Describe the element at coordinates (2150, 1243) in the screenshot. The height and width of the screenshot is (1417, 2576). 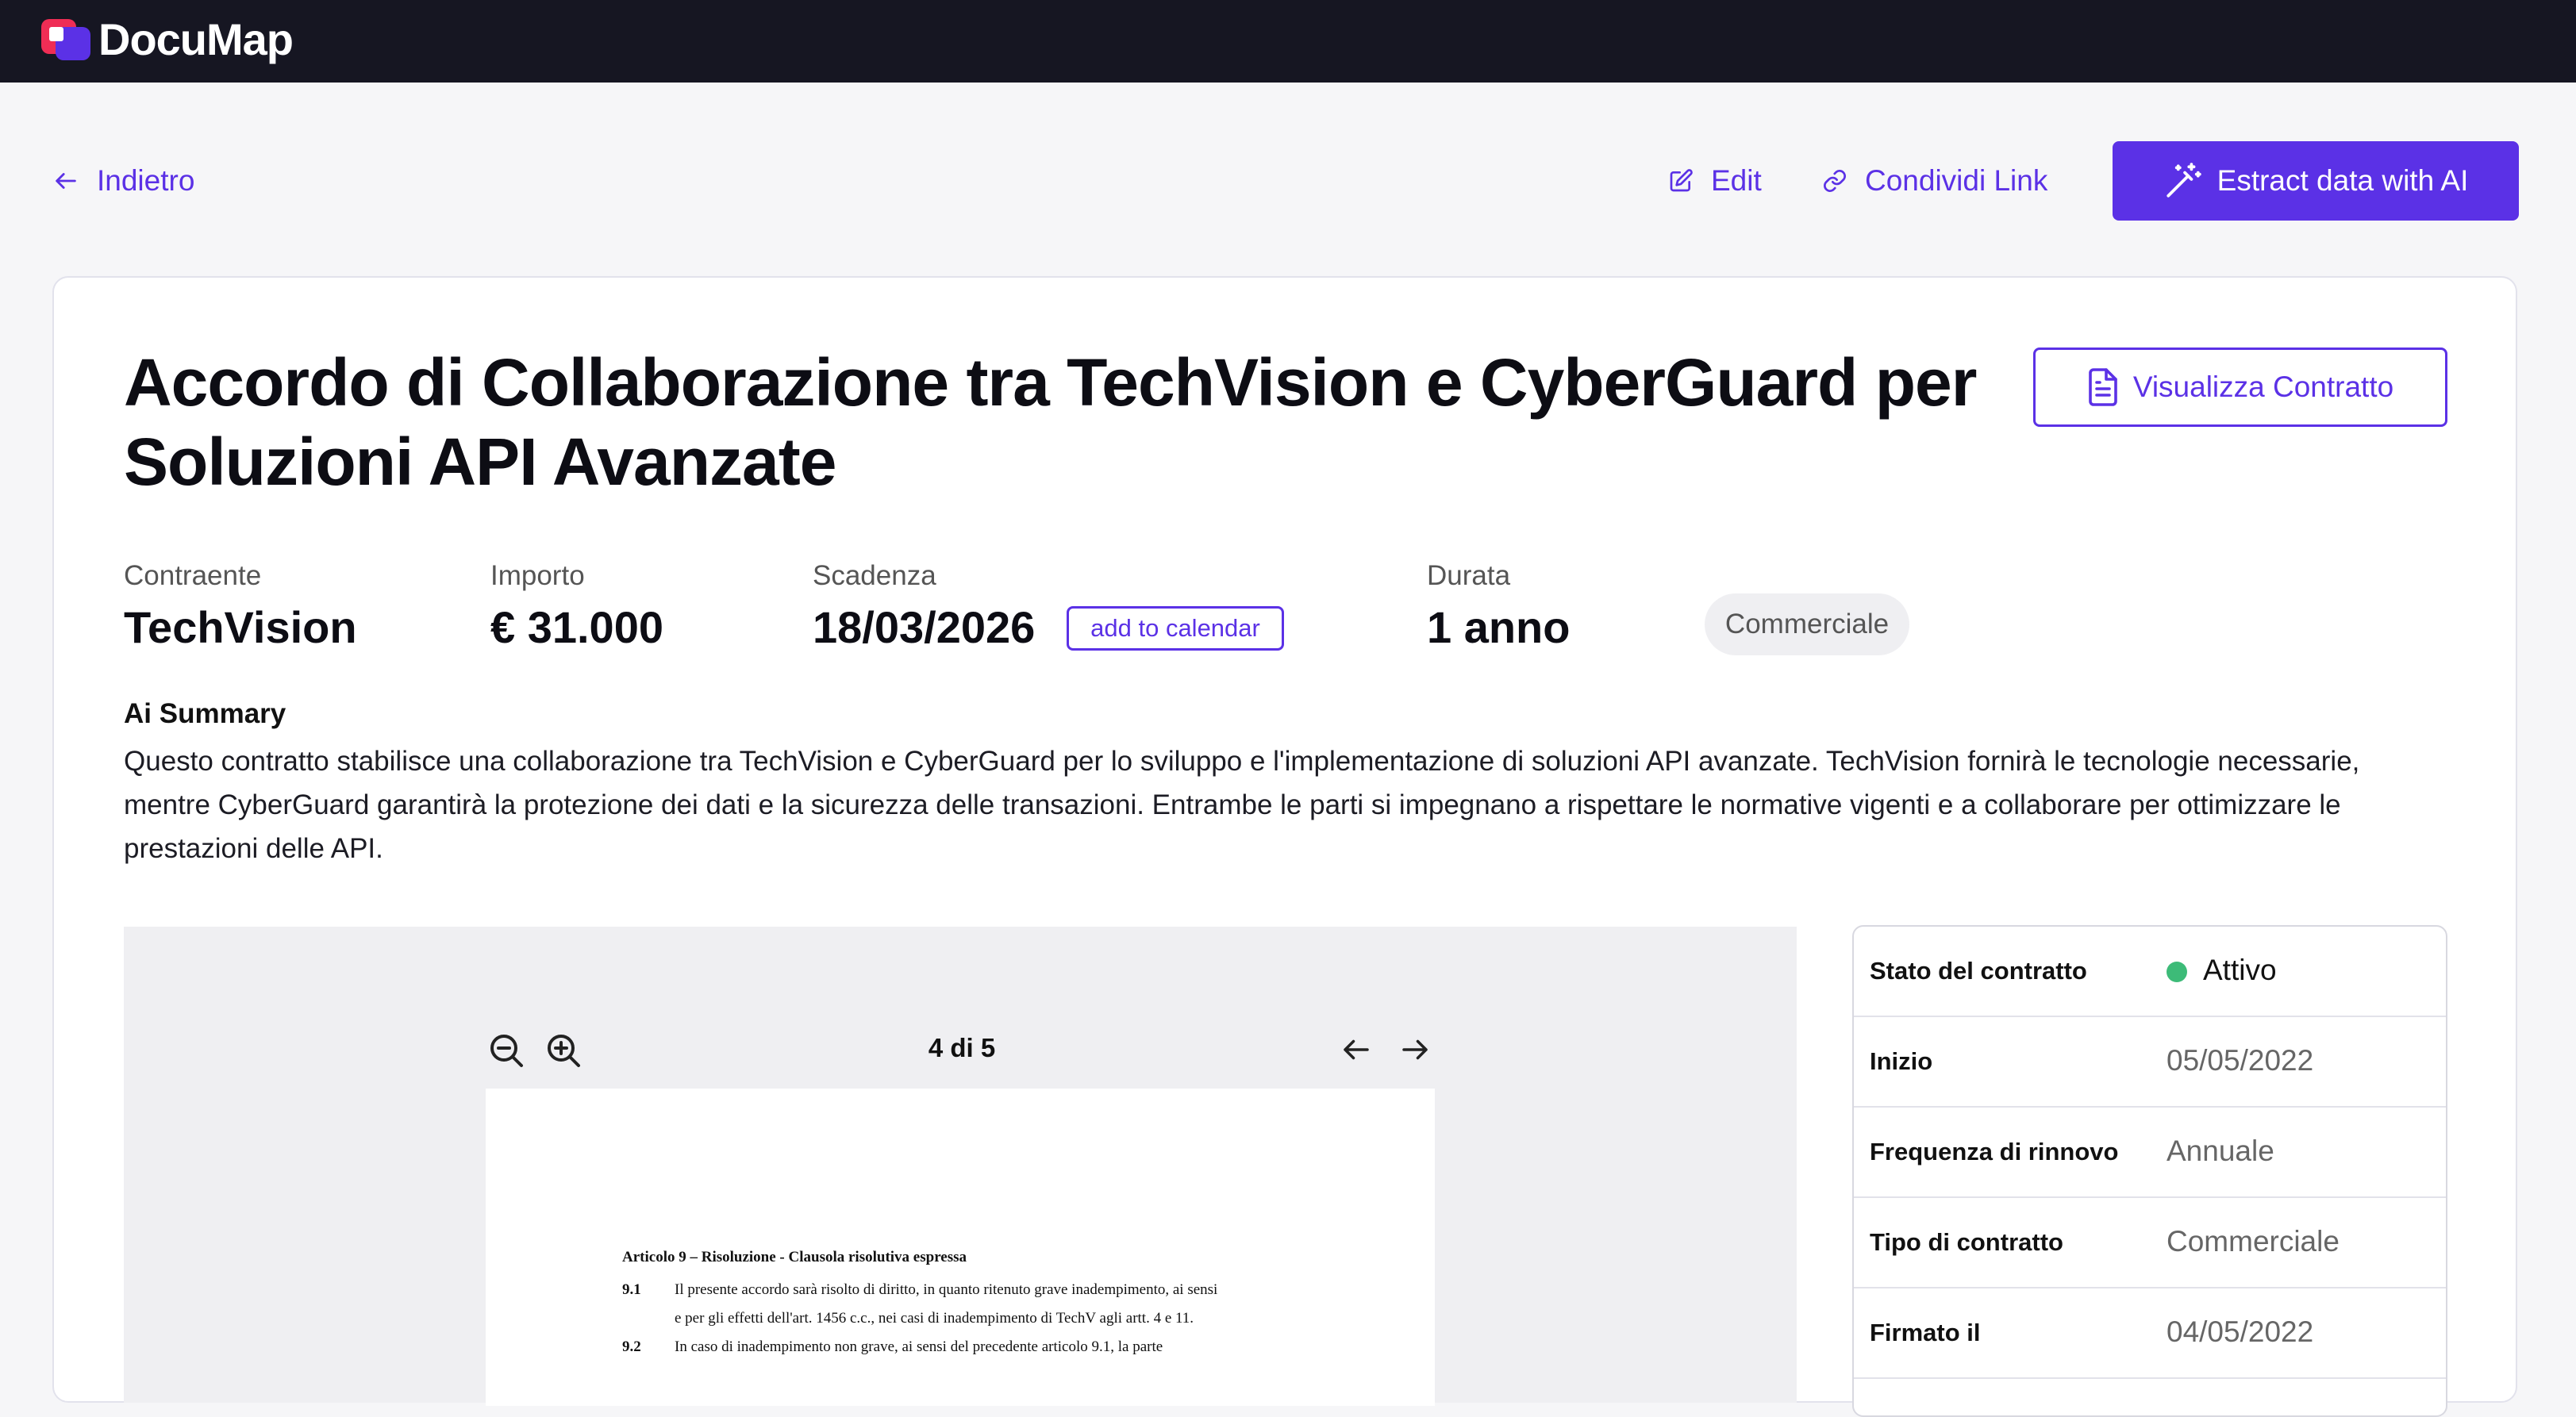
I see `info-row-type: Tipo di contratto Commerciale` at that location.